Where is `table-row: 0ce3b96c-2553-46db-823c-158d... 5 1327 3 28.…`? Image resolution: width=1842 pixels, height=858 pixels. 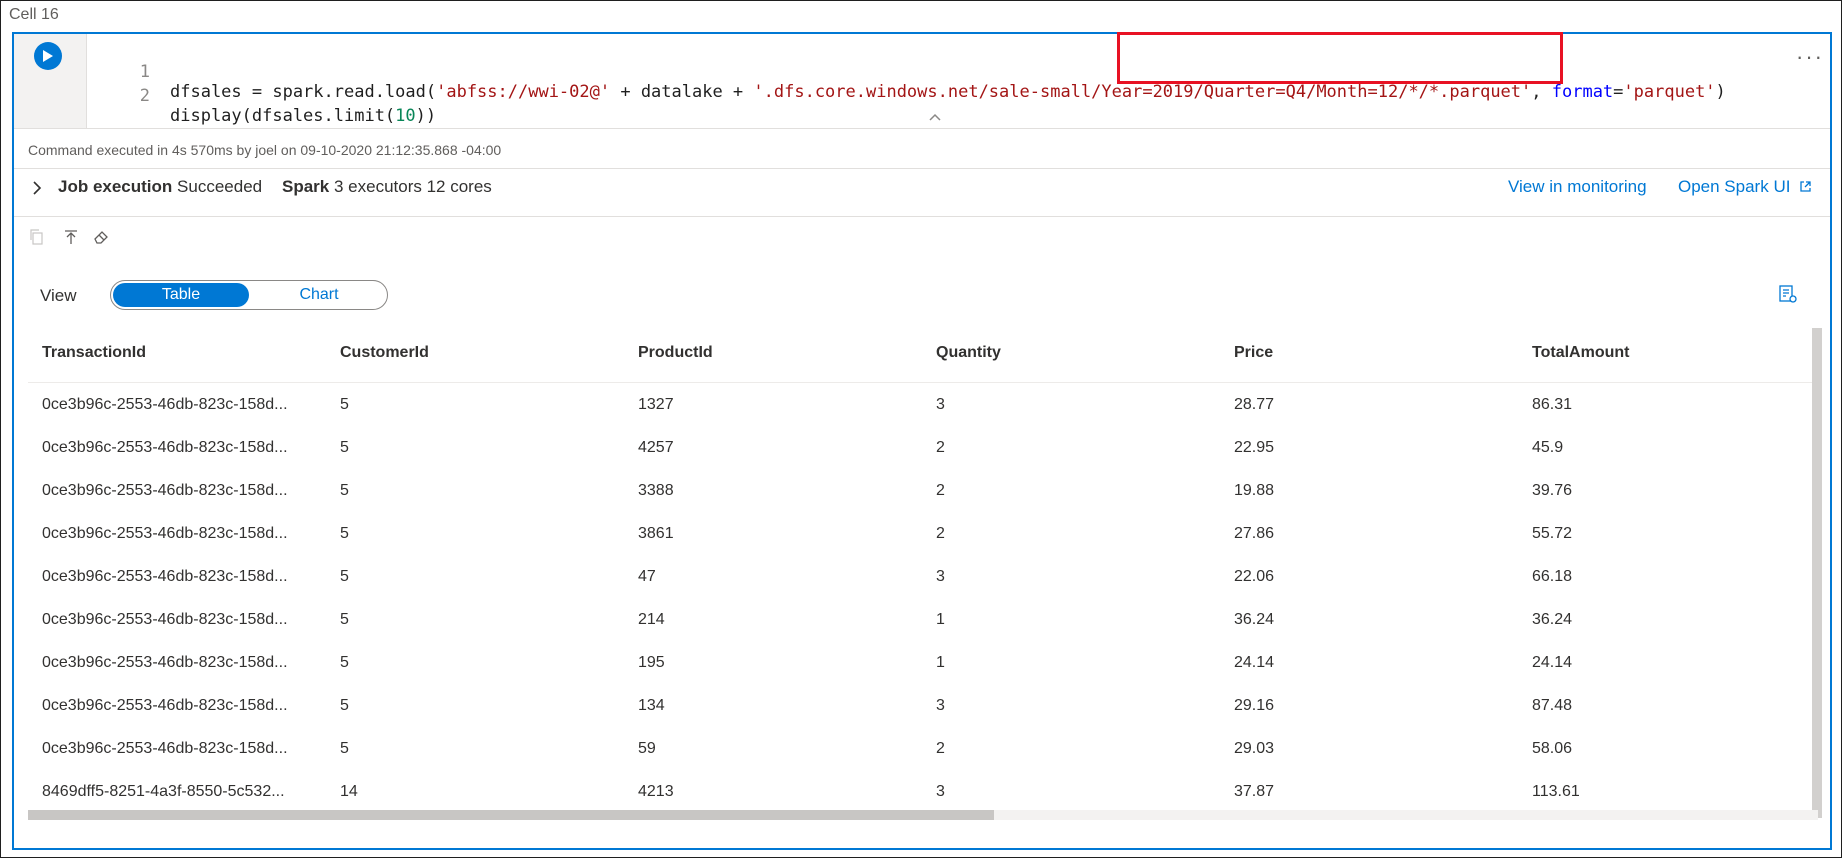 table-row: 0ce3b96c-2553-46db-823c-158d... 5 1327 3 28.… is located at coordinates (922, 405).